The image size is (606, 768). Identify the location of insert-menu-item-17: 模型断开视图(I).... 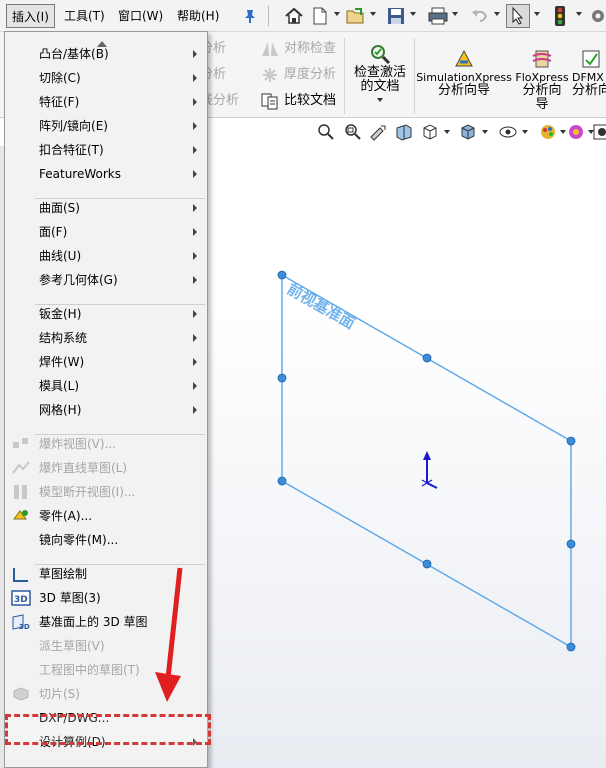
(106, 492).